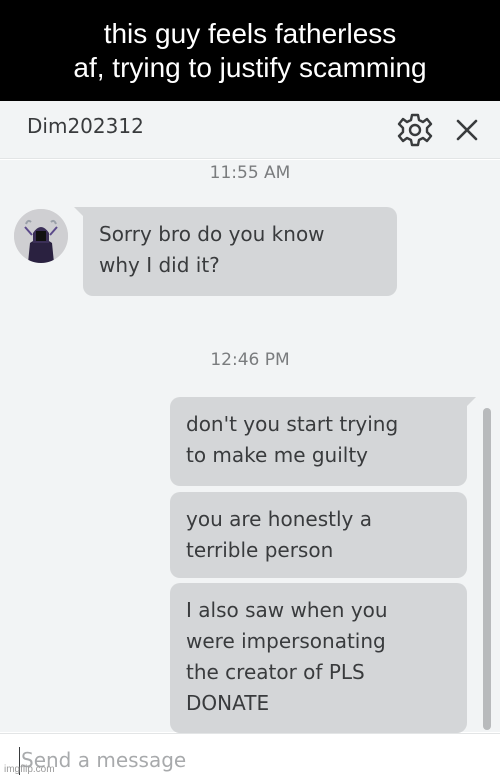 Image resolution: width=500 pixels, height=780 pixels. What do you see at coordinates (250, 33) in the screenshot?
I see `caption-line-1: this guy feels fatherless` at bounding box center [250, 33].